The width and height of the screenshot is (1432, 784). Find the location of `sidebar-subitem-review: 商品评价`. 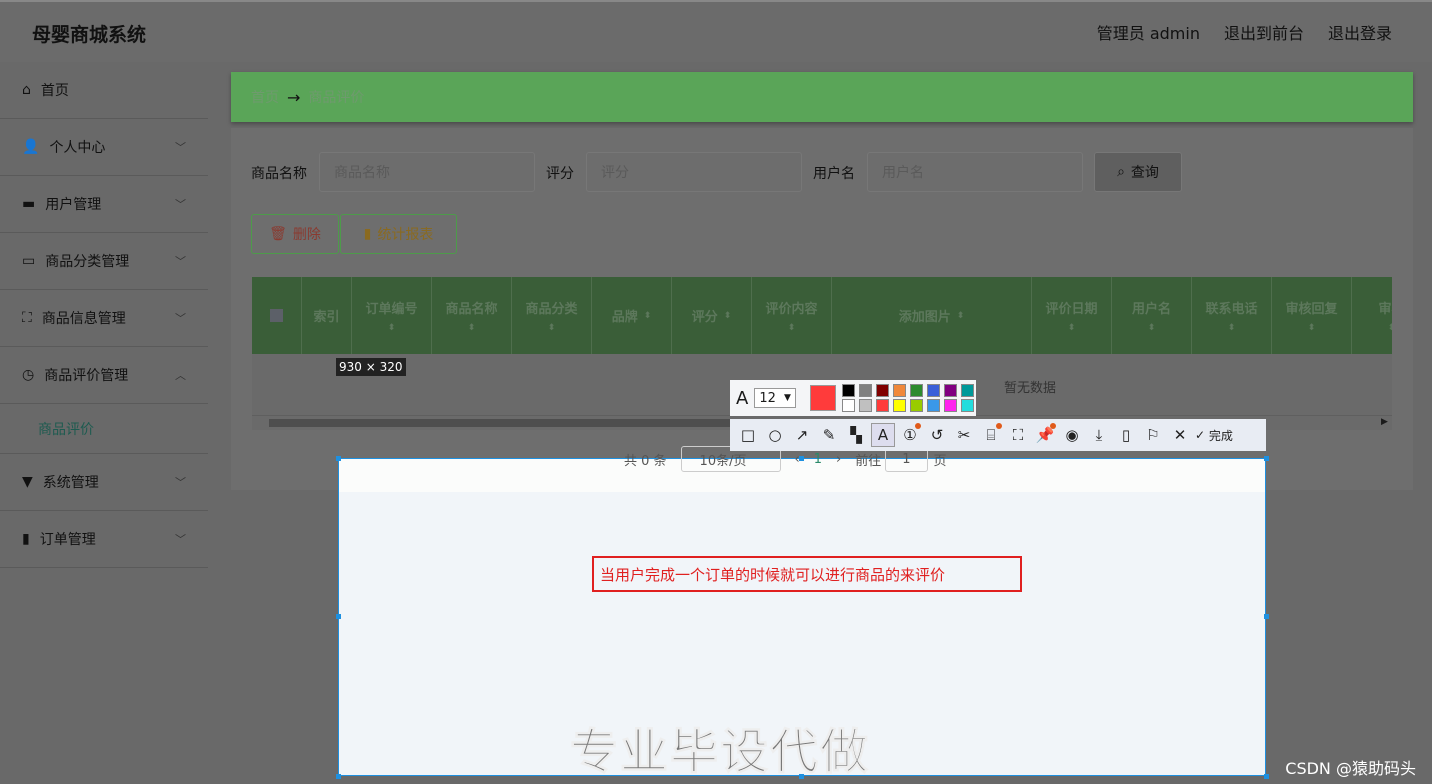

sidebar-subitem-review: 商品评价 is located at coordinates (104, 429).